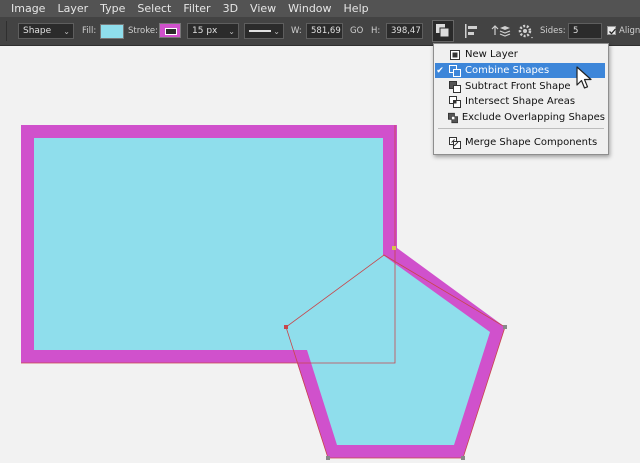 Image resolution: width=640 pixels, height=463 pixels. I want to click on menu-item-exclude-overlapping-shapes: Exclude Overlapping Shapes, so click(520, 117).